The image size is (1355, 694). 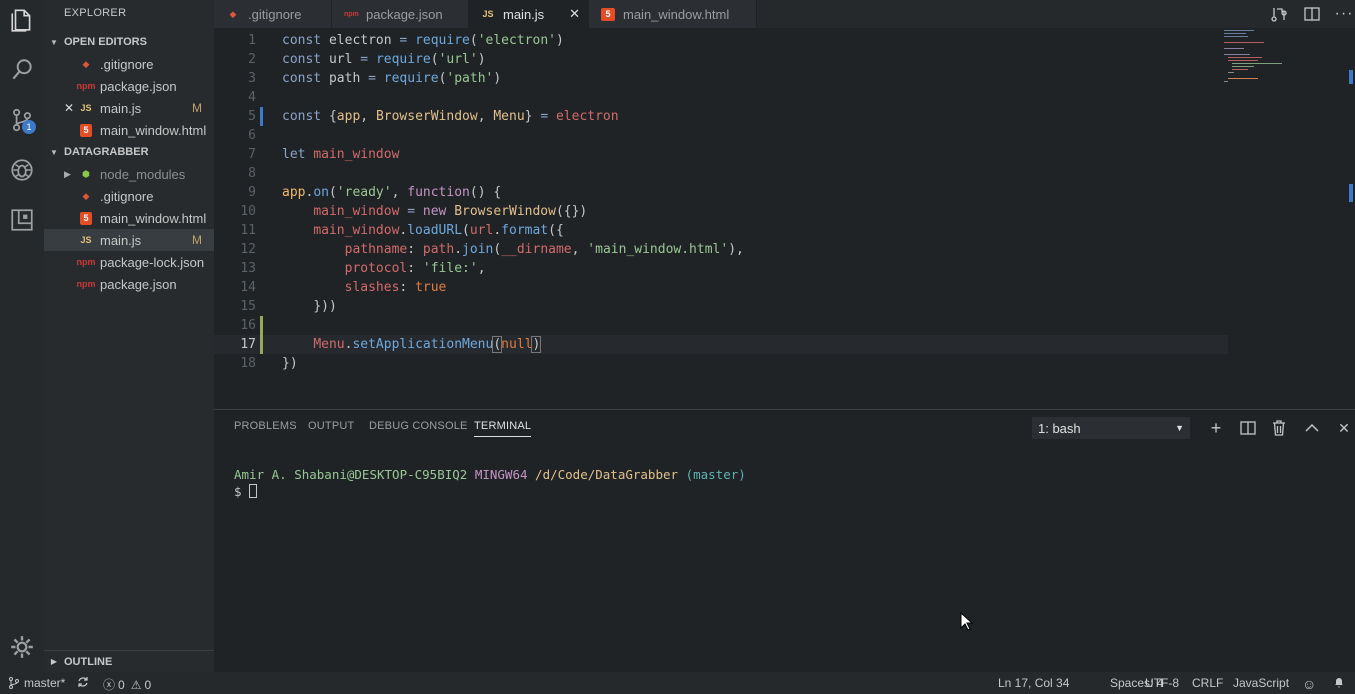 What do you see at coordinates (418, 426) in the screenshot?
I see `tab-debug-console: DEBUG CONSOLE` at bounding box center [418, 426].